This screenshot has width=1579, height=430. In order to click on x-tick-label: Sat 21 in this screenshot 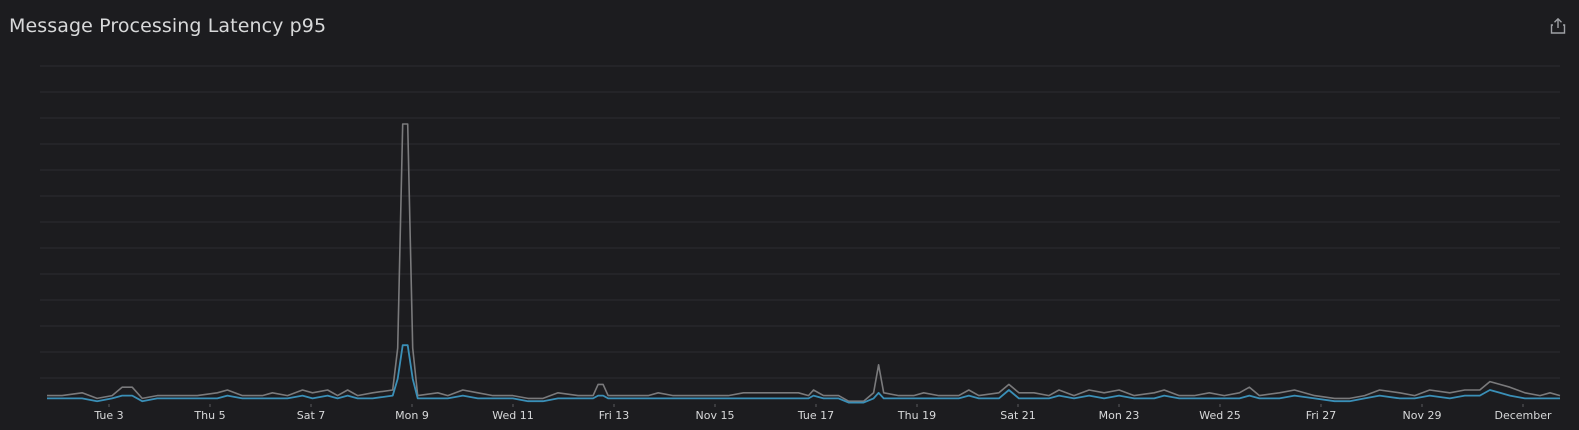, I will do `click(1018, 415)`.